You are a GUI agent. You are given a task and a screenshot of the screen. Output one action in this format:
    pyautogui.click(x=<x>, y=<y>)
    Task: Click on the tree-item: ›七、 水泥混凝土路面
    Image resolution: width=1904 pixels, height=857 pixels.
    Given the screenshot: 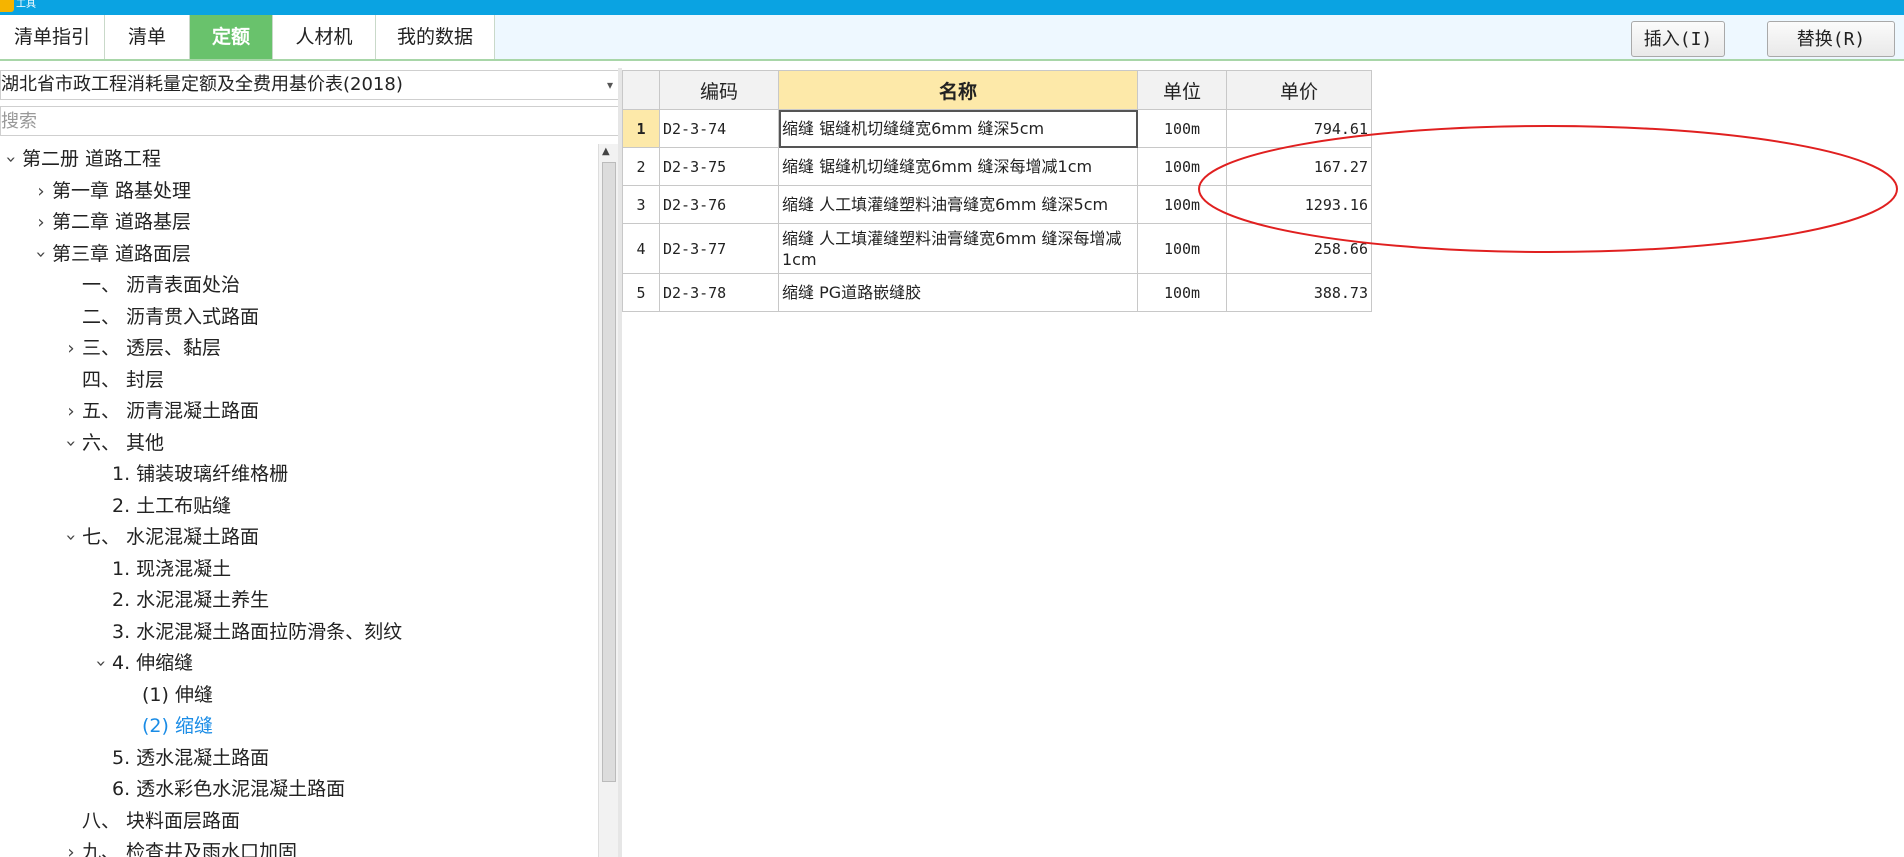 What is the action you would take?
    pyautogui.click(x=160, y=537)
    